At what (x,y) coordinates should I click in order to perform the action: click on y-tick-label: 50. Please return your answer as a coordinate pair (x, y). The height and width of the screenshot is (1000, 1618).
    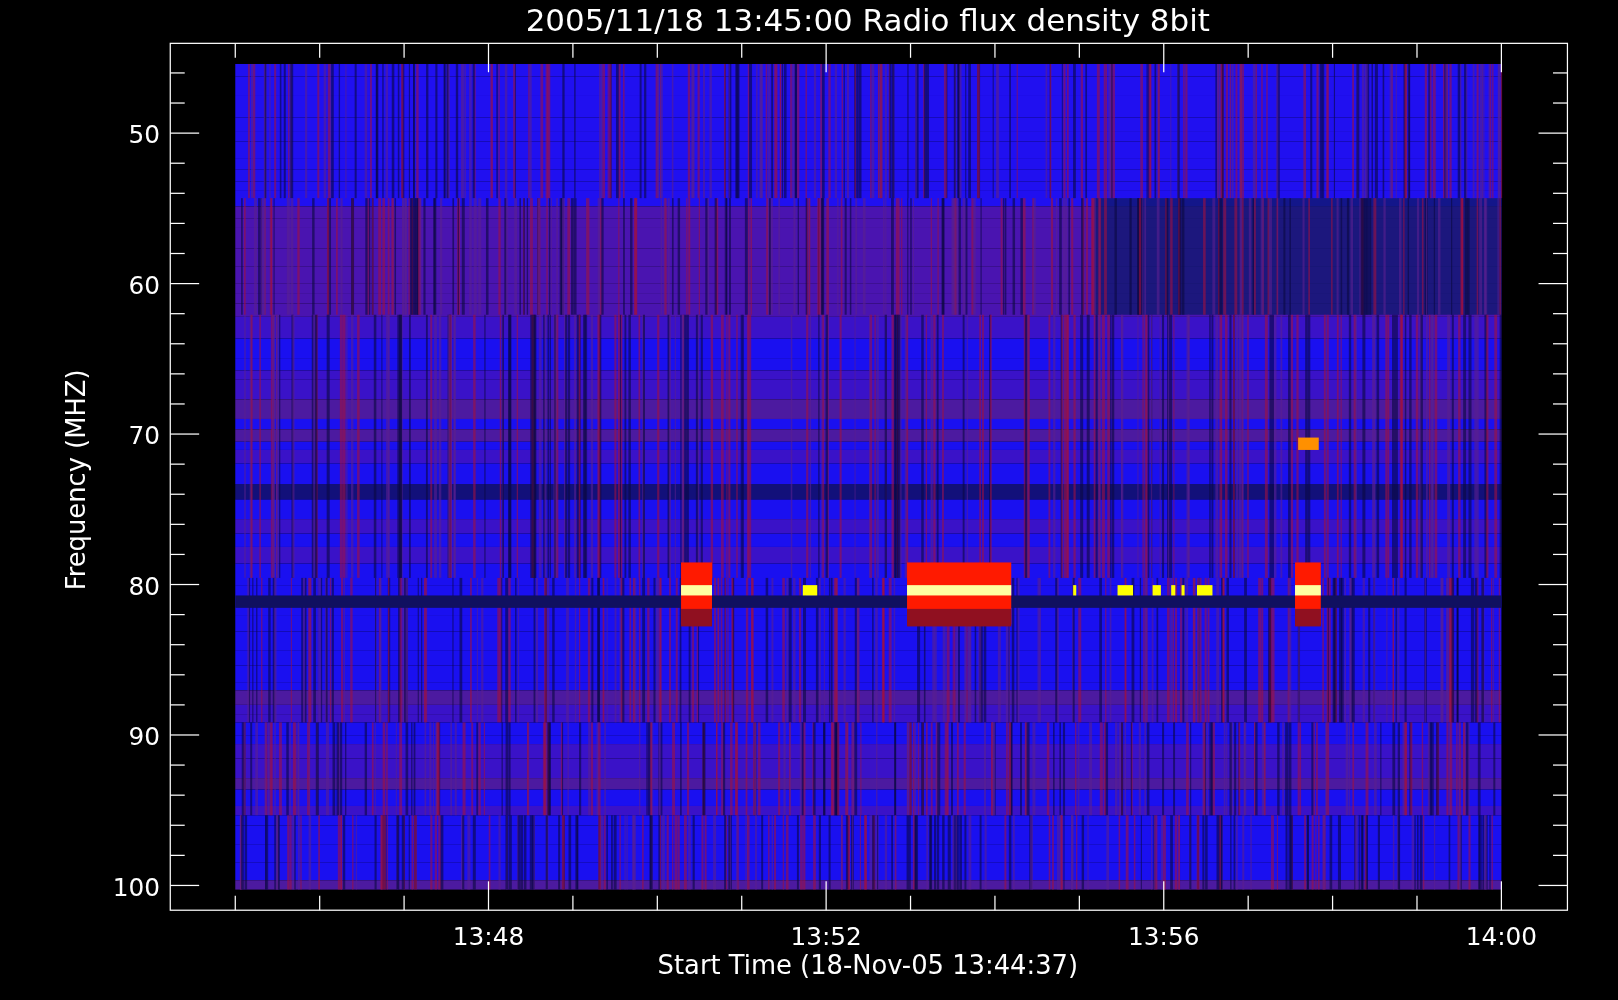
    Looking at the image, I should click on (144, 135).